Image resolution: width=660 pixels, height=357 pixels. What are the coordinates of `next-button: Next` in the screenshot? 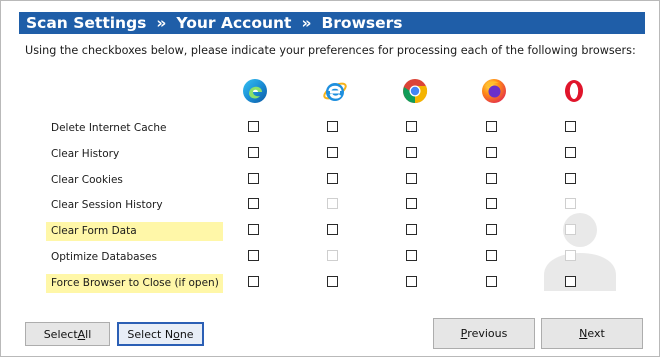 It's located at (592, 333).